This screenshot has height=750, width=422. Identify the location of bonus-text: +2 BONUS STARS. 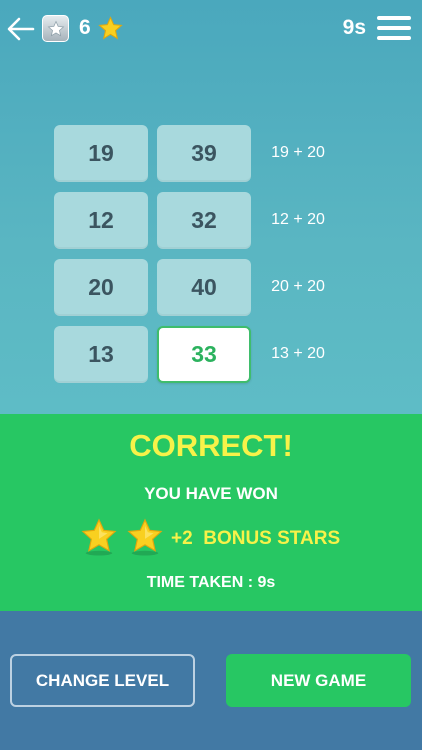
(255, 539).